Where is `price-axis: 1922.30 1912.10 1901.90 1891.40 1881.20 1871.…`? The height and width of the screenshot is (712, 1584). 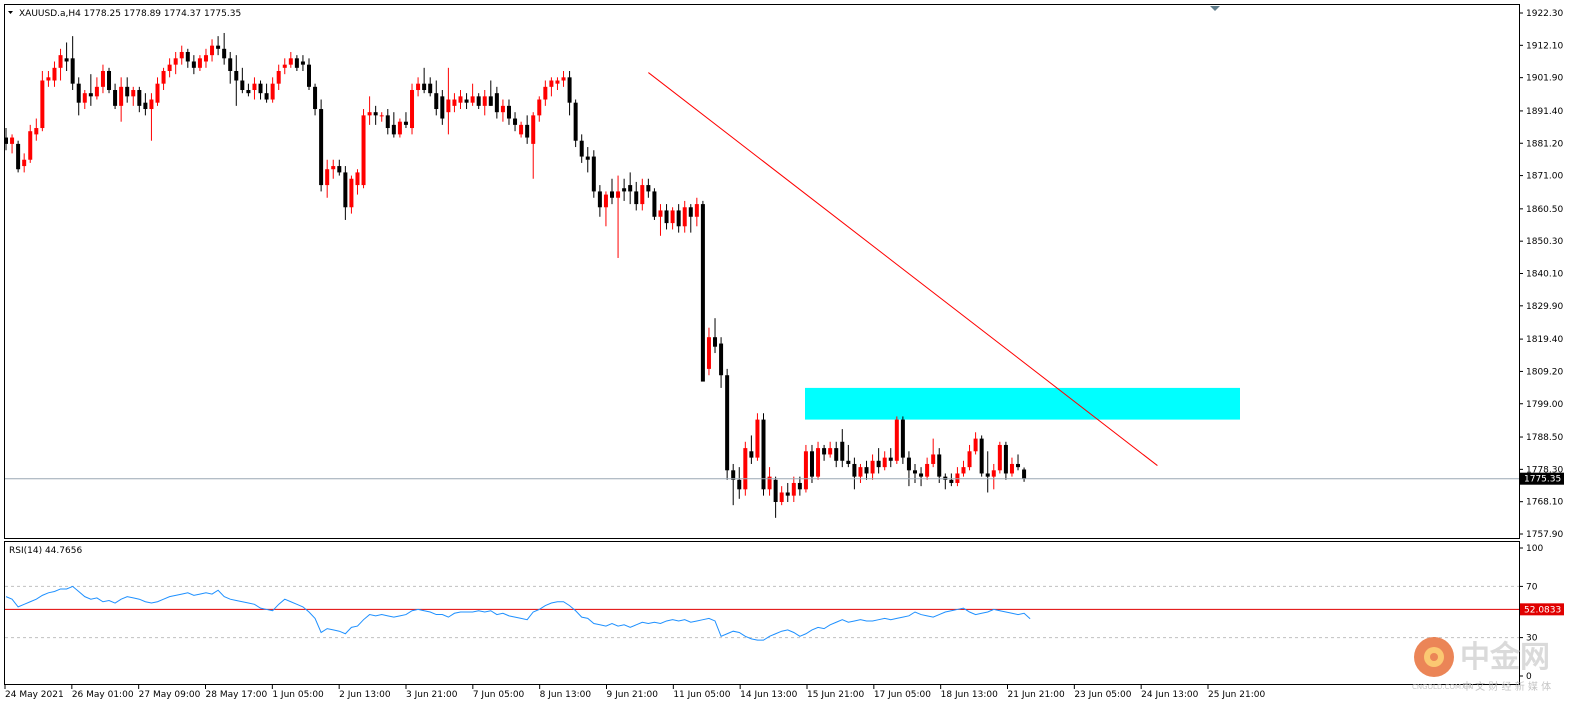
price-axis: 1922.30 1912.10 1901.90 1891.40 1881.20 1871.… is located at coordinates (1541, 274).